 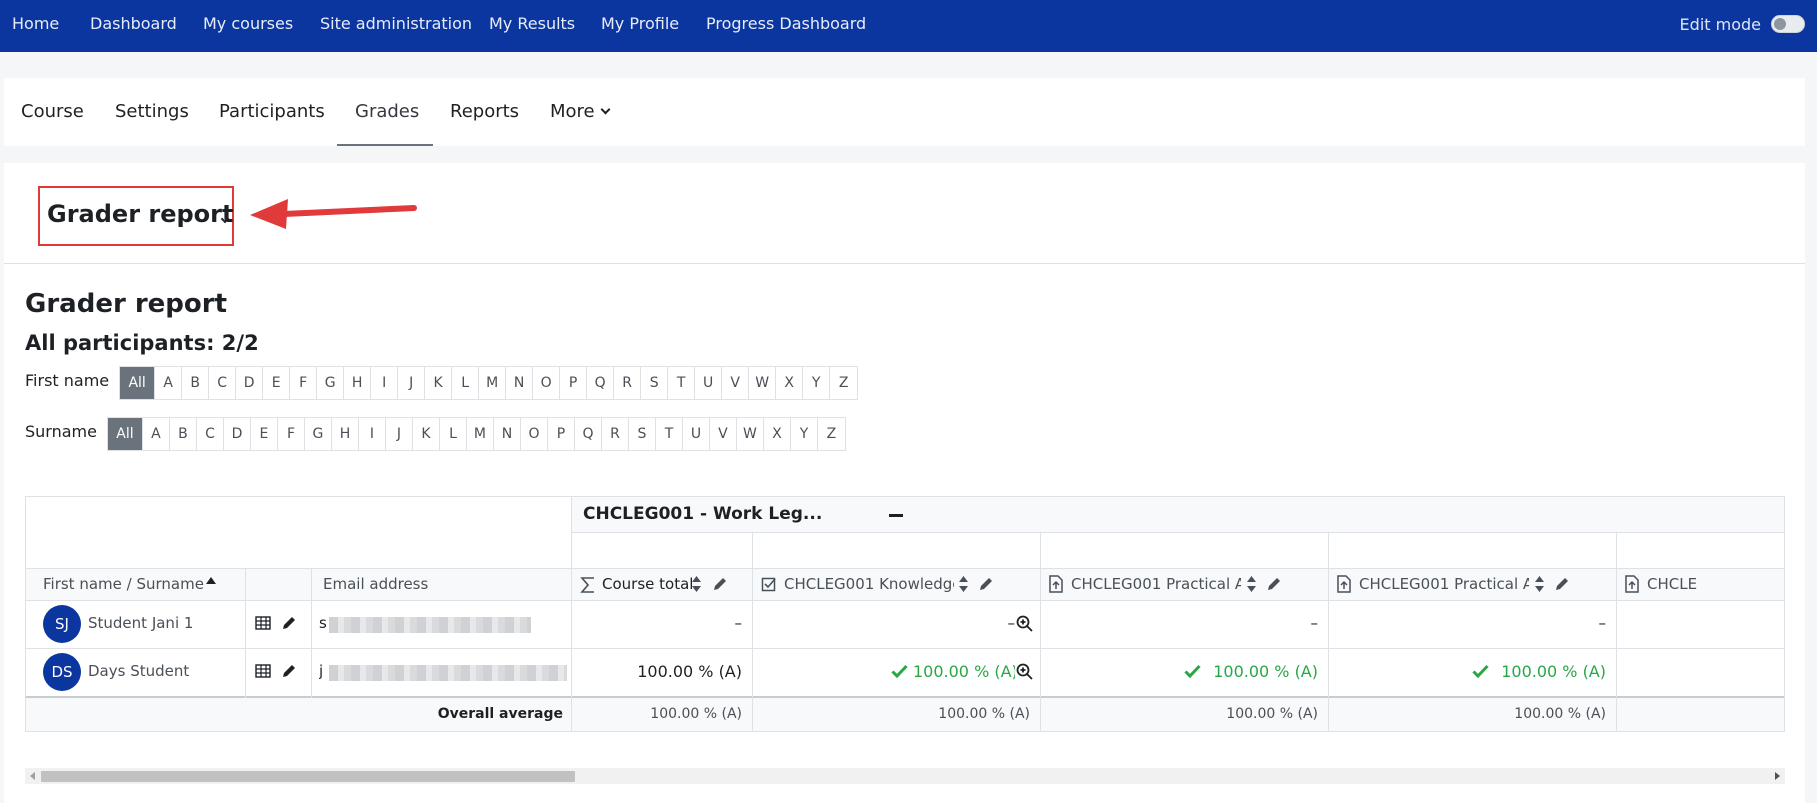 I want to click on surname-filter-n: N, so click(x=507, y=434).